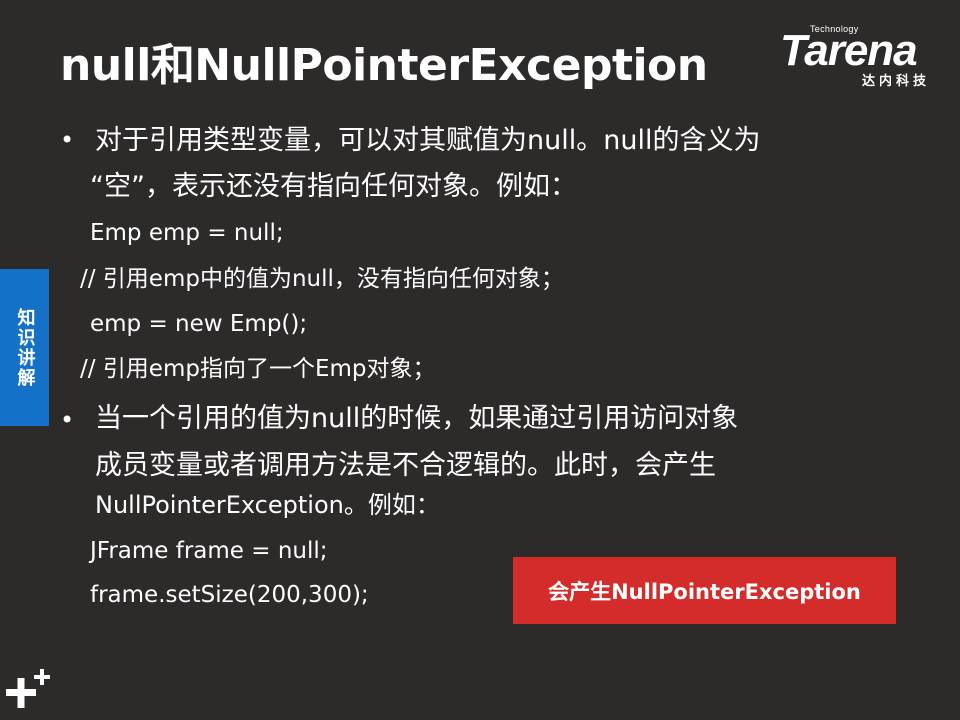  I want to click on callout-text: 会产生NullPointerException, so click(704, 591).